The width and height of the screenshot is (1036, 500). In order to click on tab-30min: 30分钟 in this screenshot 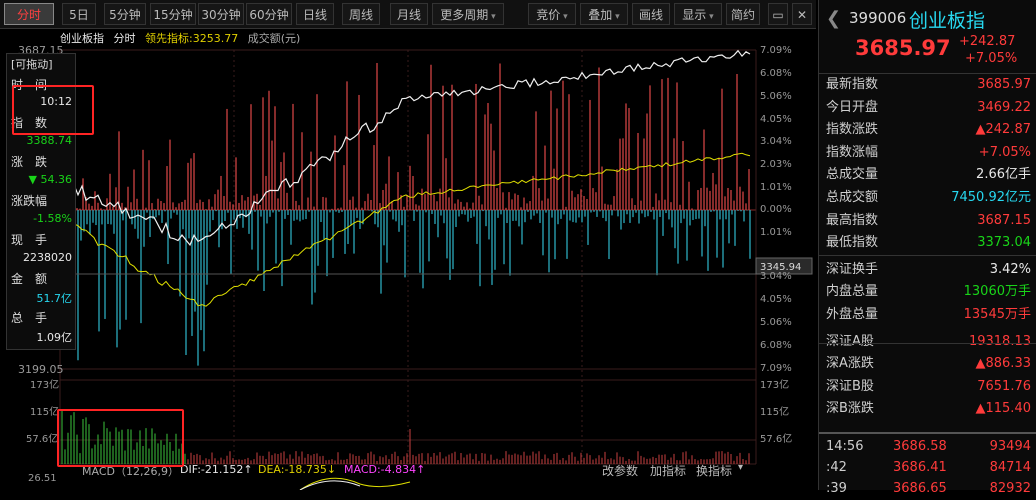, I will do `click(221, 14)`.